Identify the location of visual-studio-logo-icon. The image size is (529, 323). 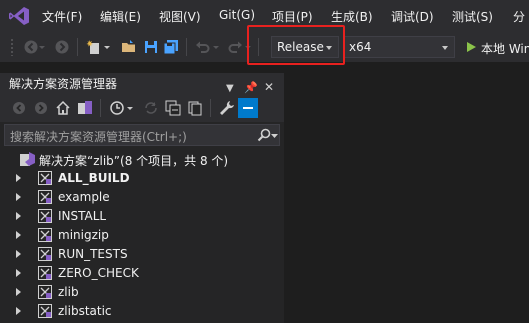
(19, 16).